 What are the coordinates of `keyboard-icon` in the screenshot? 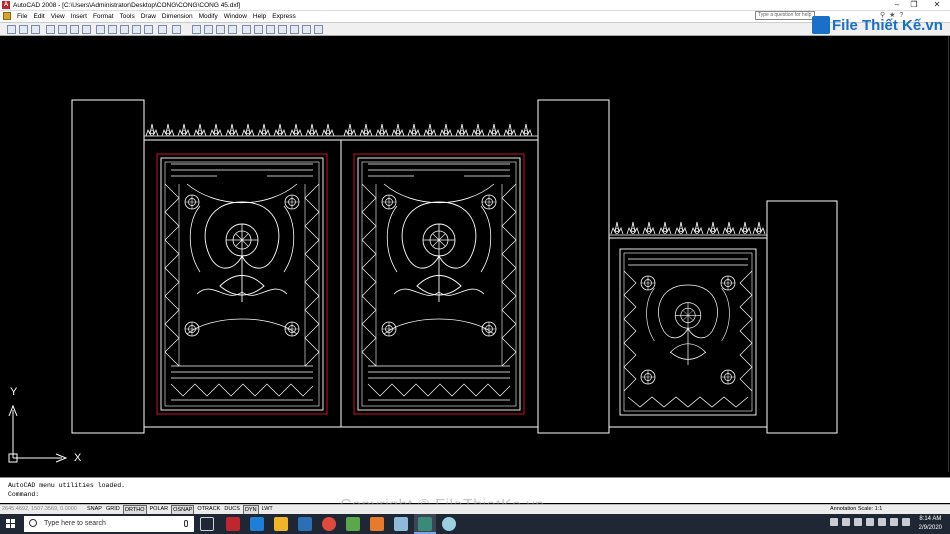 It's located at (906, 522).